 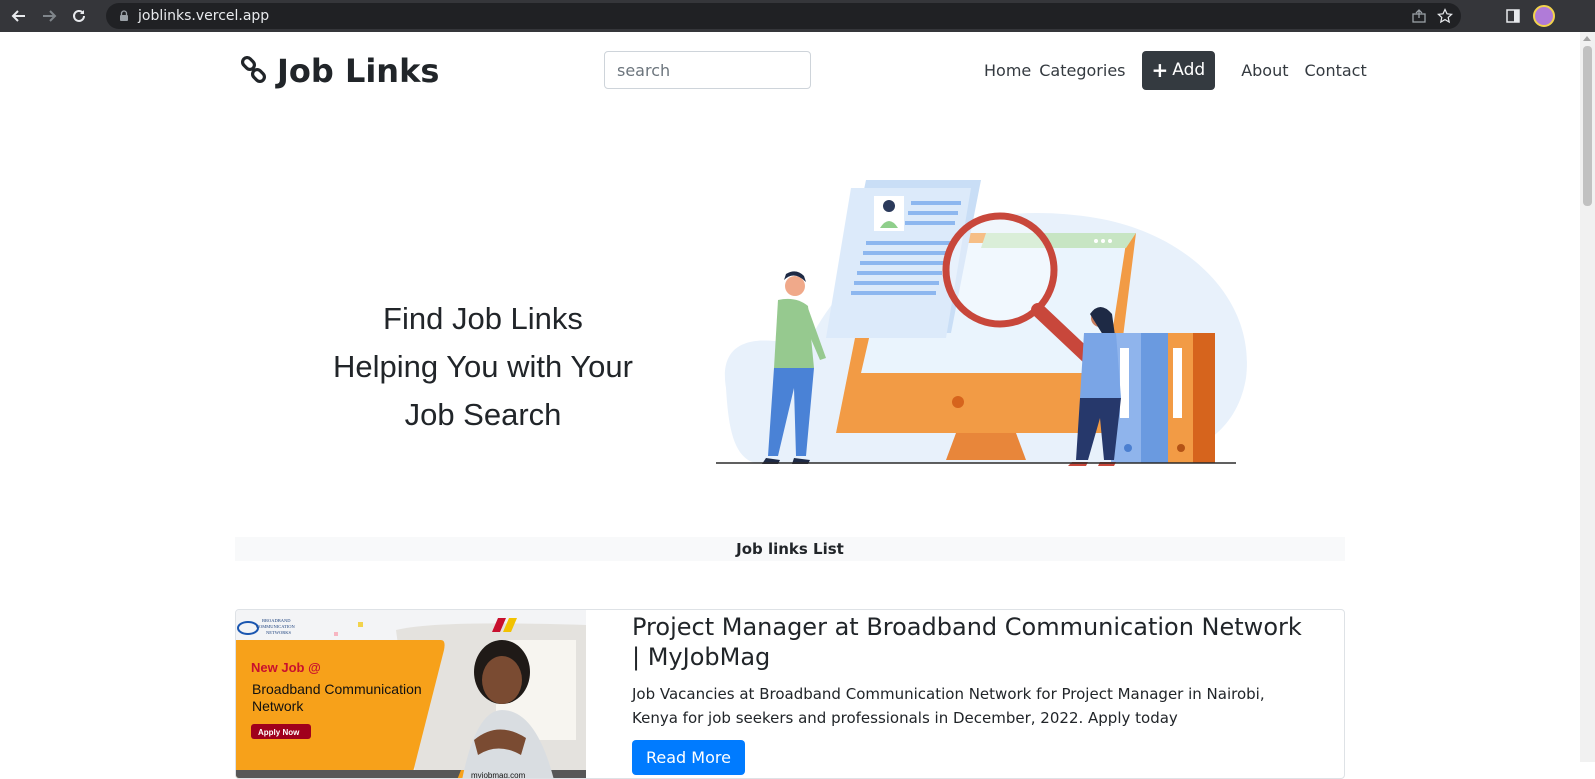 I want to click on reload-icon, so click(x=79, y=15).